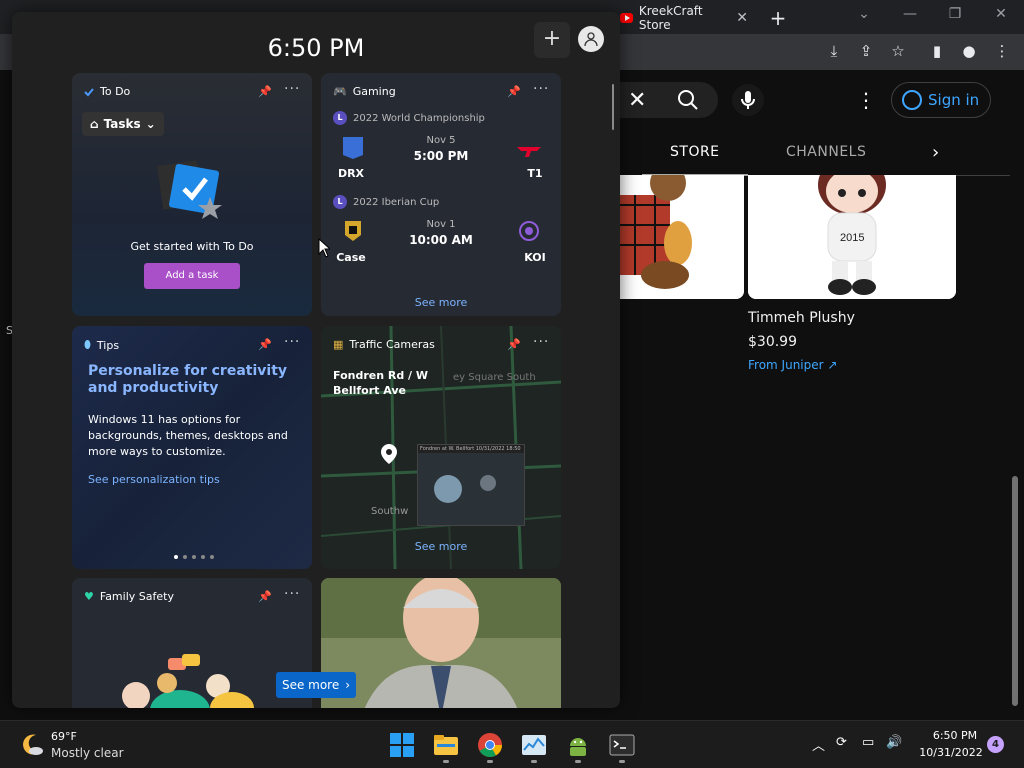  Describe the element at coordinates (866, 51) in the screenshot. I see `share-icon: ⇪` at that location.